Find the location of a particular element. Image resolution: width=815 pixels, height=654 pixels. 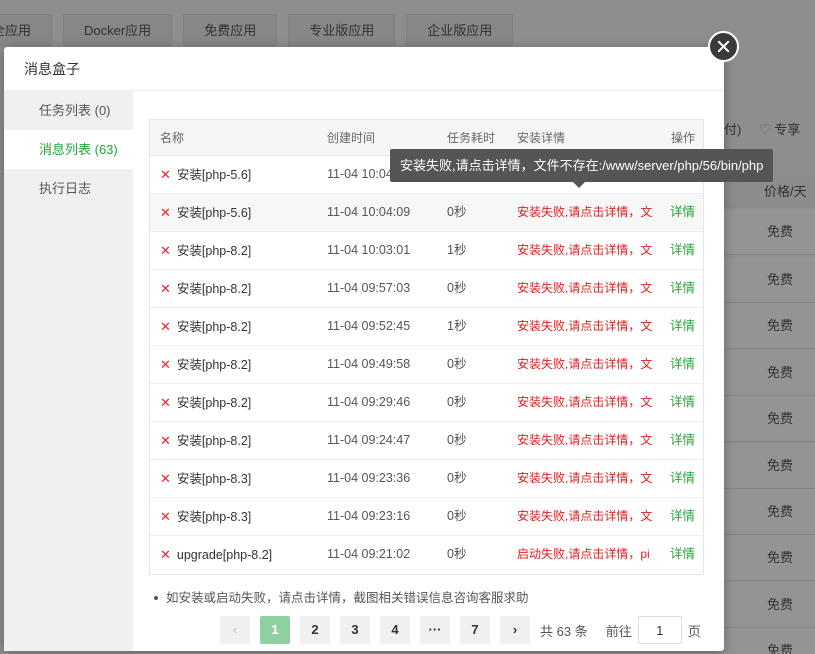

page-button: 3 is located at coordinates (355, 630).